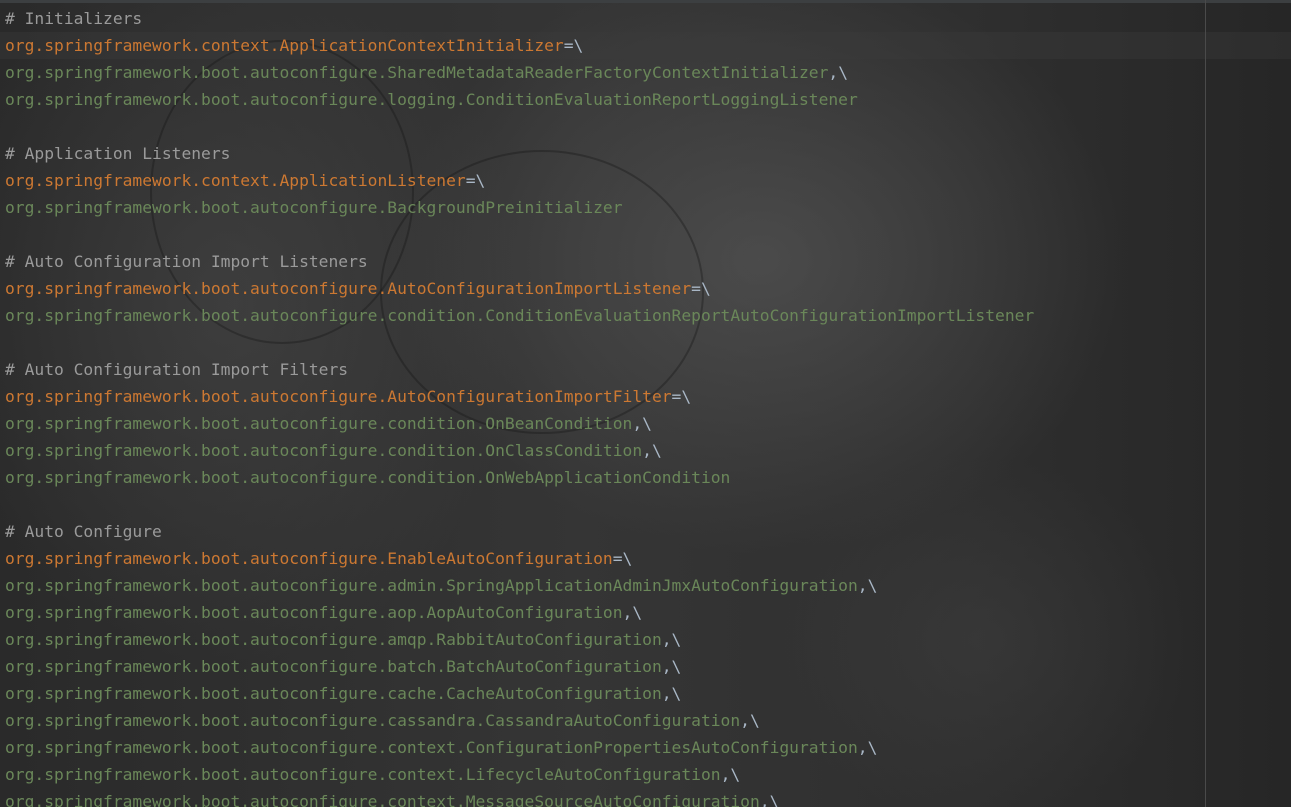  Describe the element at coordinates (74, 18) in the screenshot. I see `comment-text: # Initializers` at that location.